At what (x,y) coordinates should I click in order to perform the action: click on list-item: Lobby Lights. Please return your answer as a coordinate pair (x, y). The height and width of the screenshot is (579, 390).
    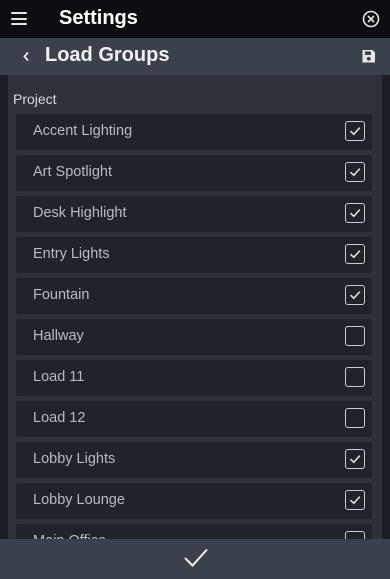
    Looking at the image, I should click on (194, 460).